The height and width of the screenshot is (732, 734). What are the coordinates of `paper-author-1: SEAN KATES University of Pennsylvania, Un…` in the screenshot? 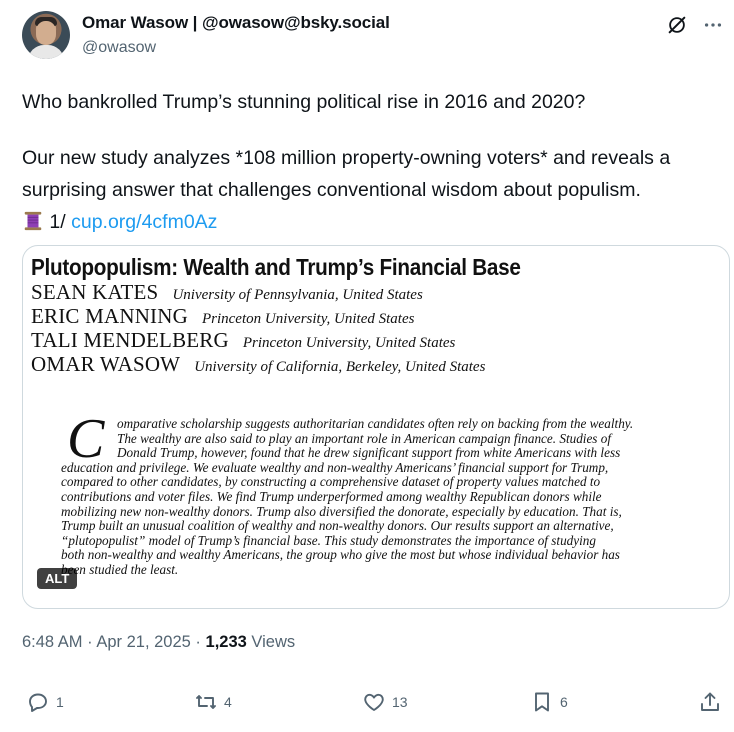 It's located at (227, 292).